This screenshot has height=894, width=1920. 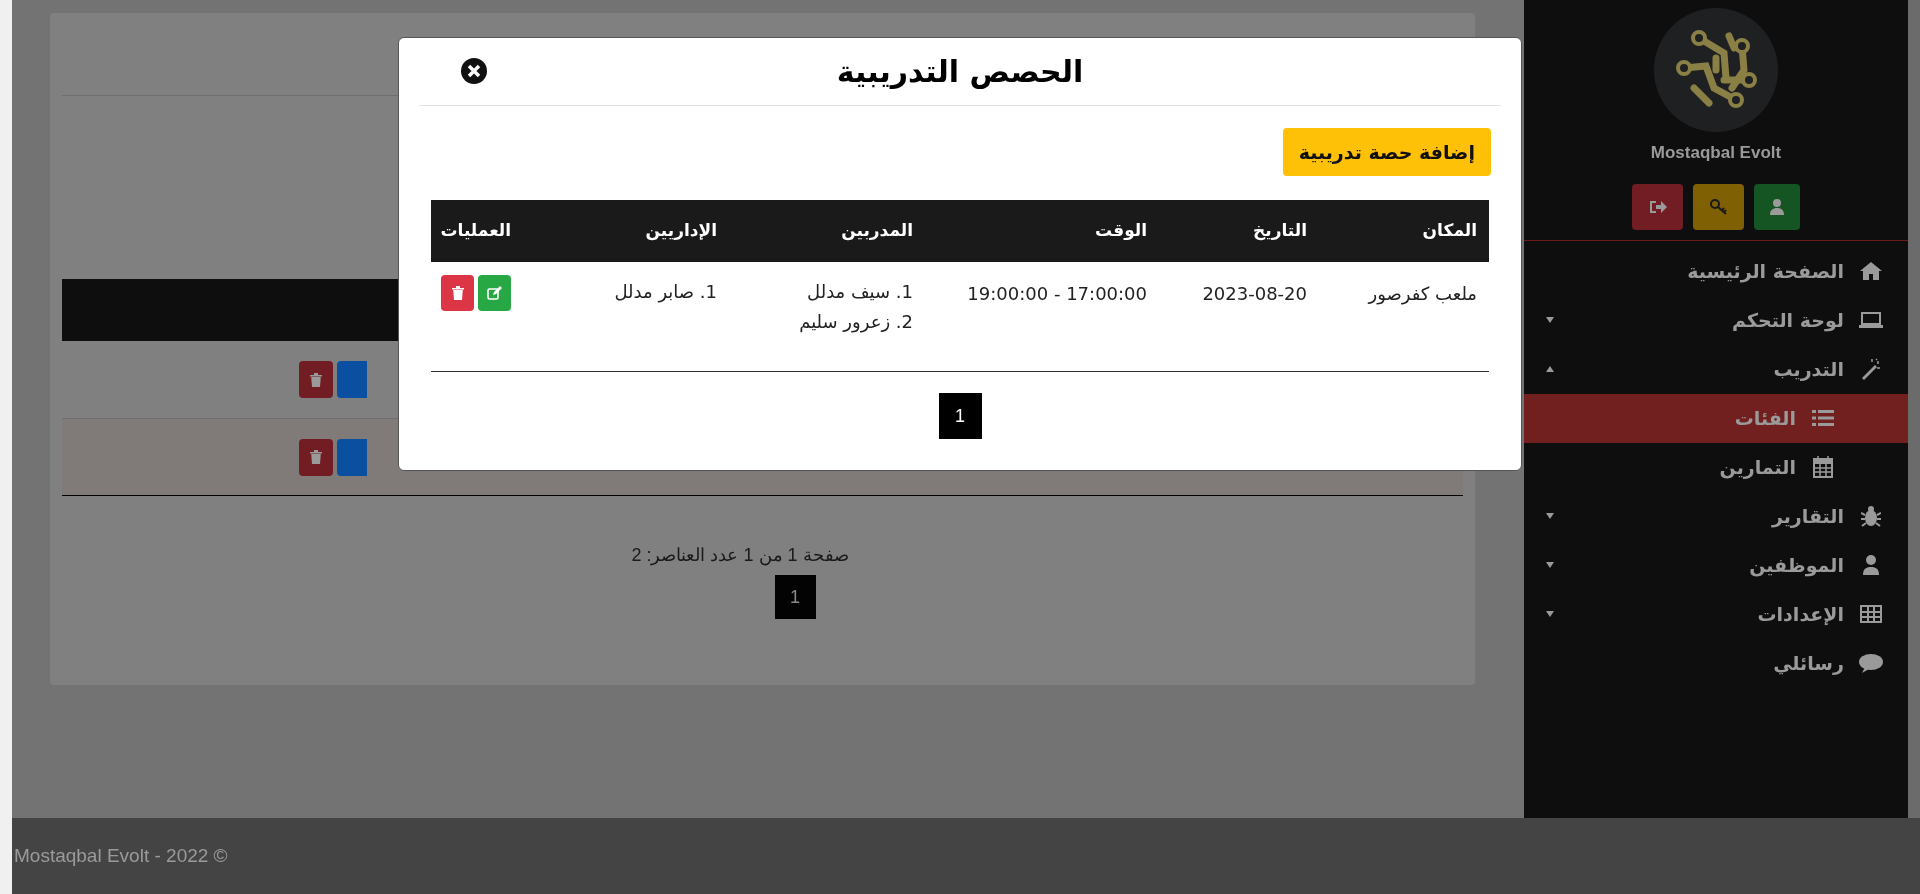 What do you see at coordinates (1765, 418) in the screenshot?
I see `menu-label: الفئات` at bounding box center [1765, 418].